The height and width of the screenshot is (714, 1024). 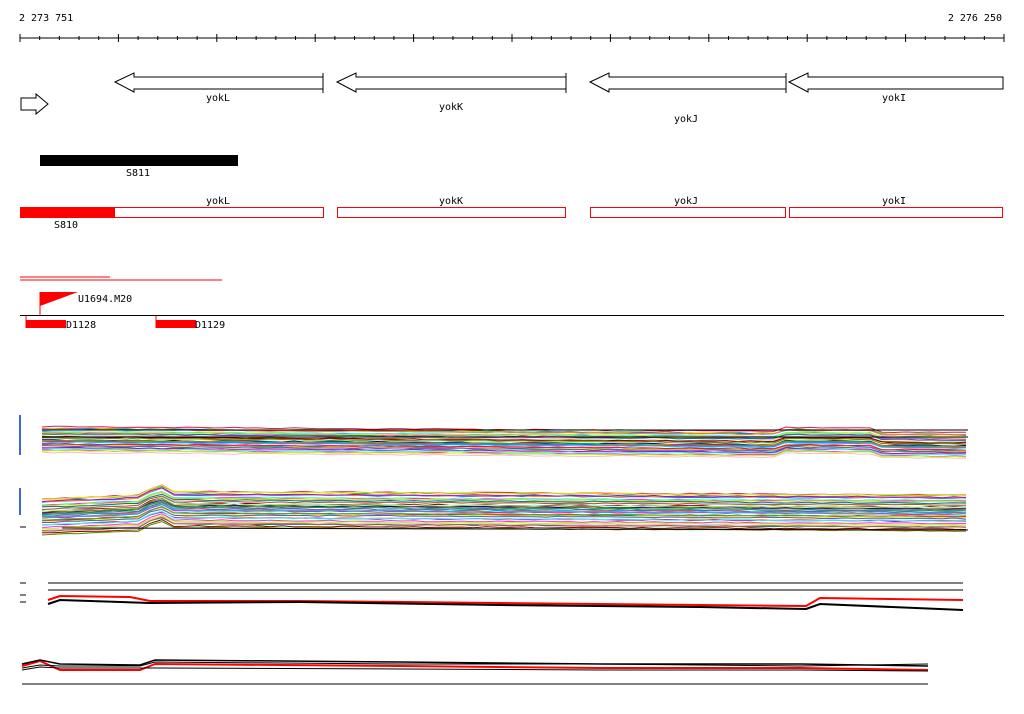 I want to click on segment-label-S811: S811, so click(x=138, y=173).